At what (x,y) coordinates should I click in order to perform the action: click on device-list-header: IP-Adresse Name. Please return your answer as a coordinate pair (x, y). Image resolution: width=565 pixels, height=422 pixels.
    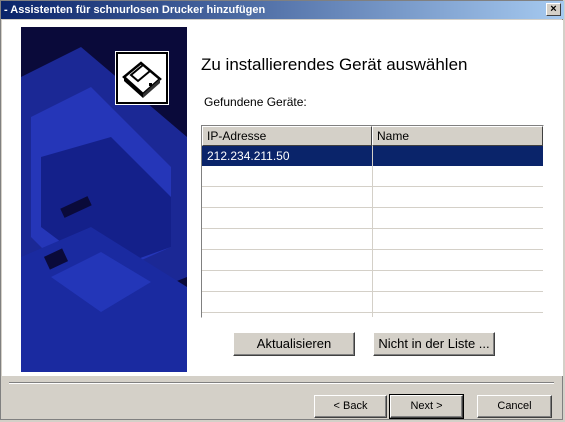
    Looking at the image, I should click on (372, 136).